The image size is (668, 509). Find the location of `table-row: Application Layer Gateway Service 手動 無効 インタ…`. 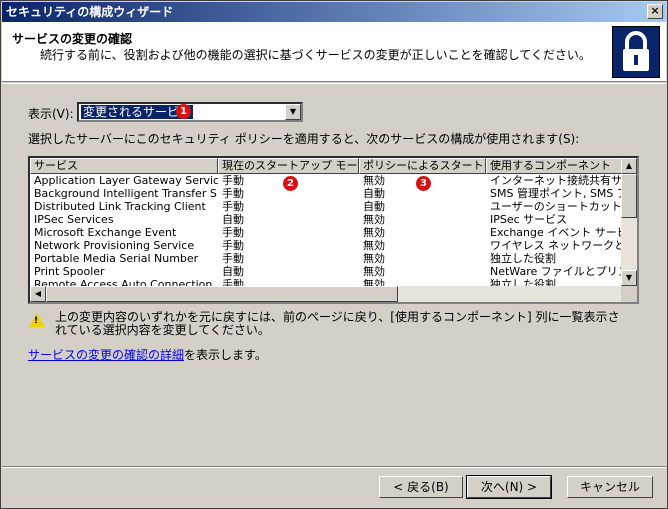

table-row: Application Layer Gateway Service 手動 無効 インタ… is located at coordinates (327, 180).